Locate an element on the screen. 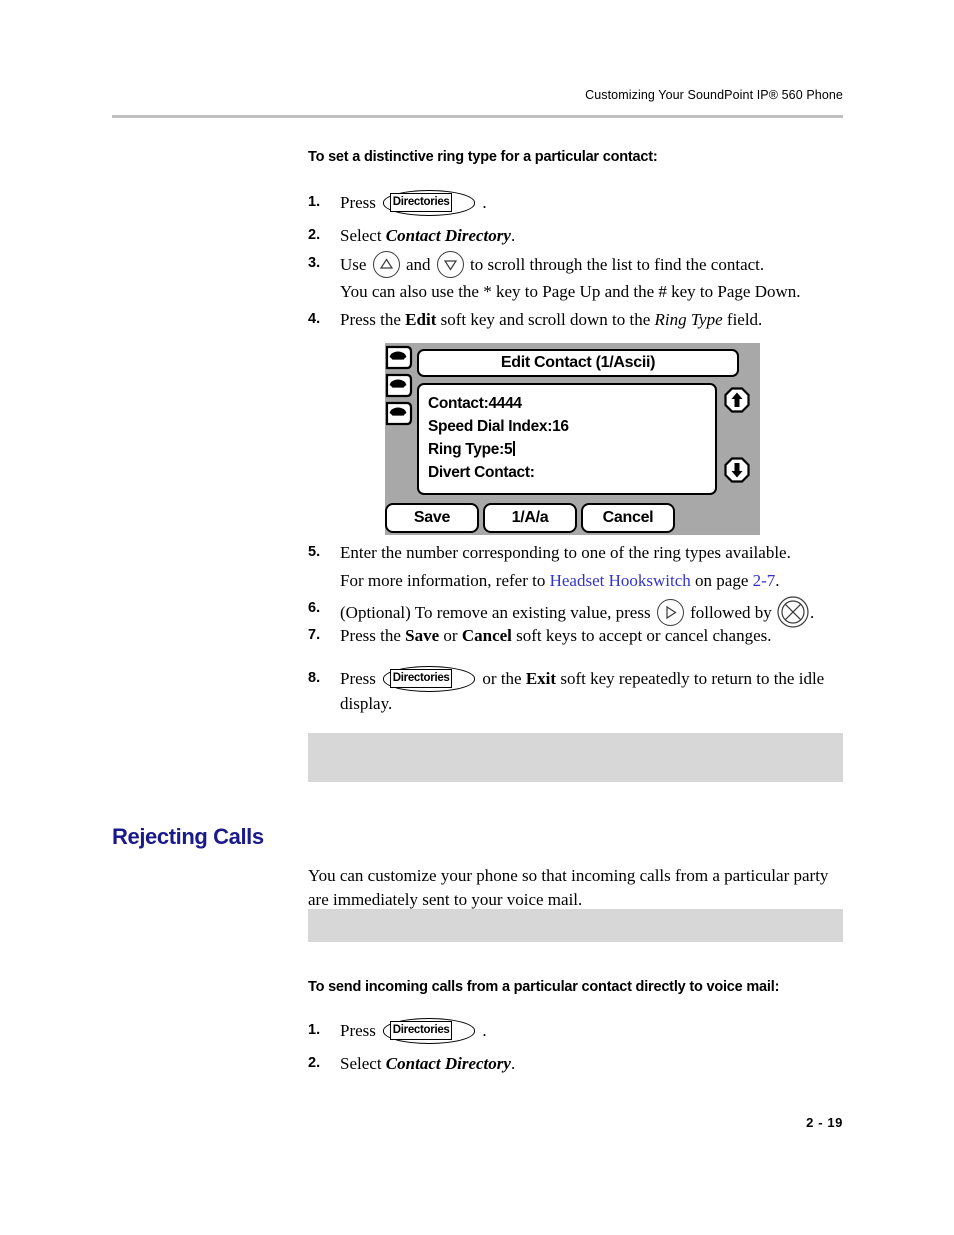 This screenshot has width=954, height=1235. scroll-up-indicator is located at coordinates (737, 400).